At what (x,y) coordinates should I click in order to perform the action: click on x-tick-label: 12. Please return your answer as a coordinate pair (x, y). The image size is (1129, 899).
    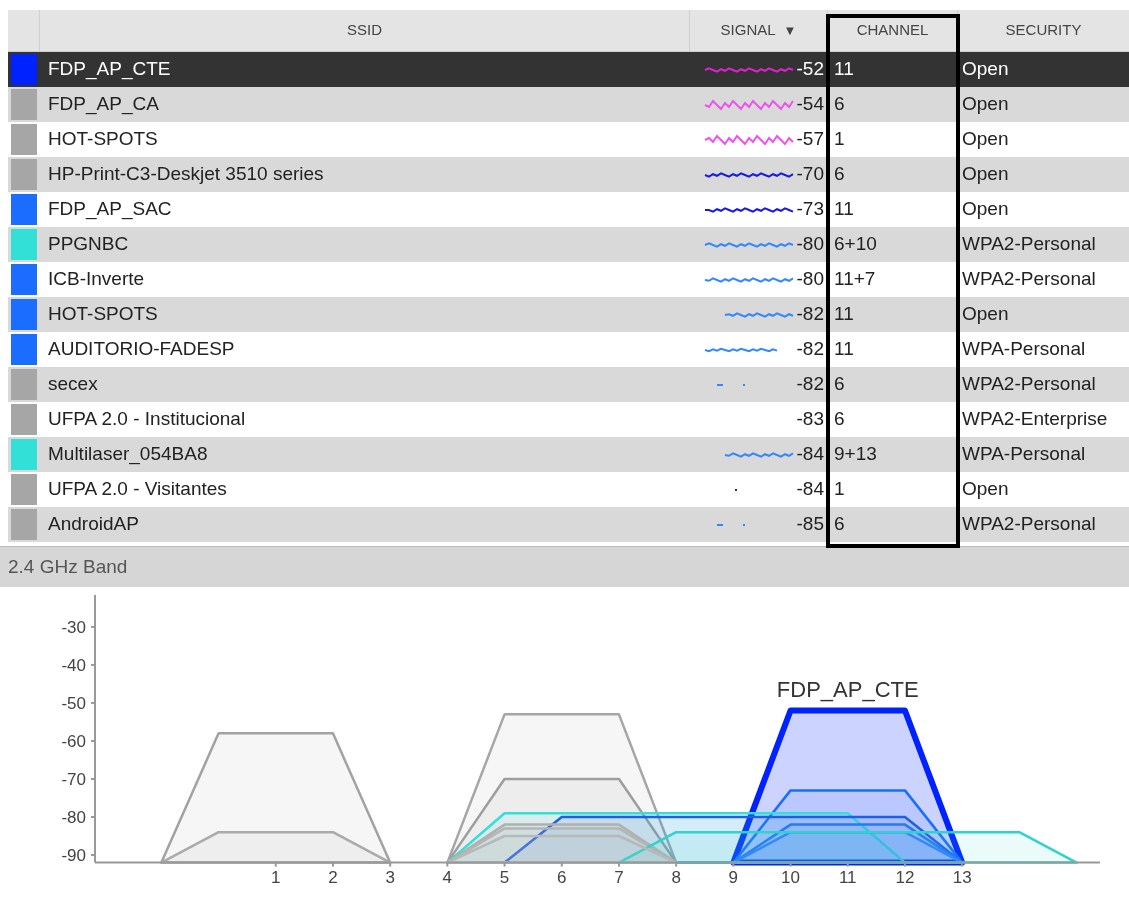
    Looking at the image, I should click on (905, 877).